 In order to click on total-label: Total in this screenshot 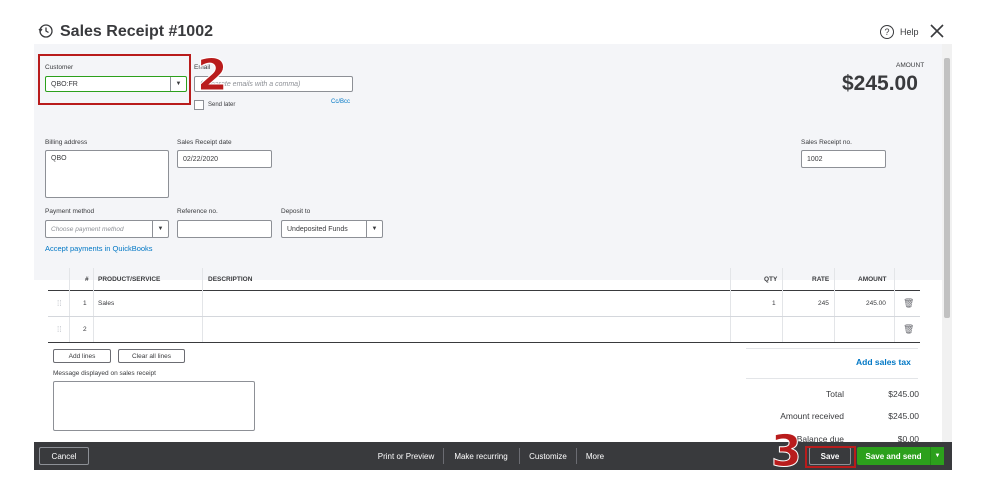, I will do `click(835, 394)`.